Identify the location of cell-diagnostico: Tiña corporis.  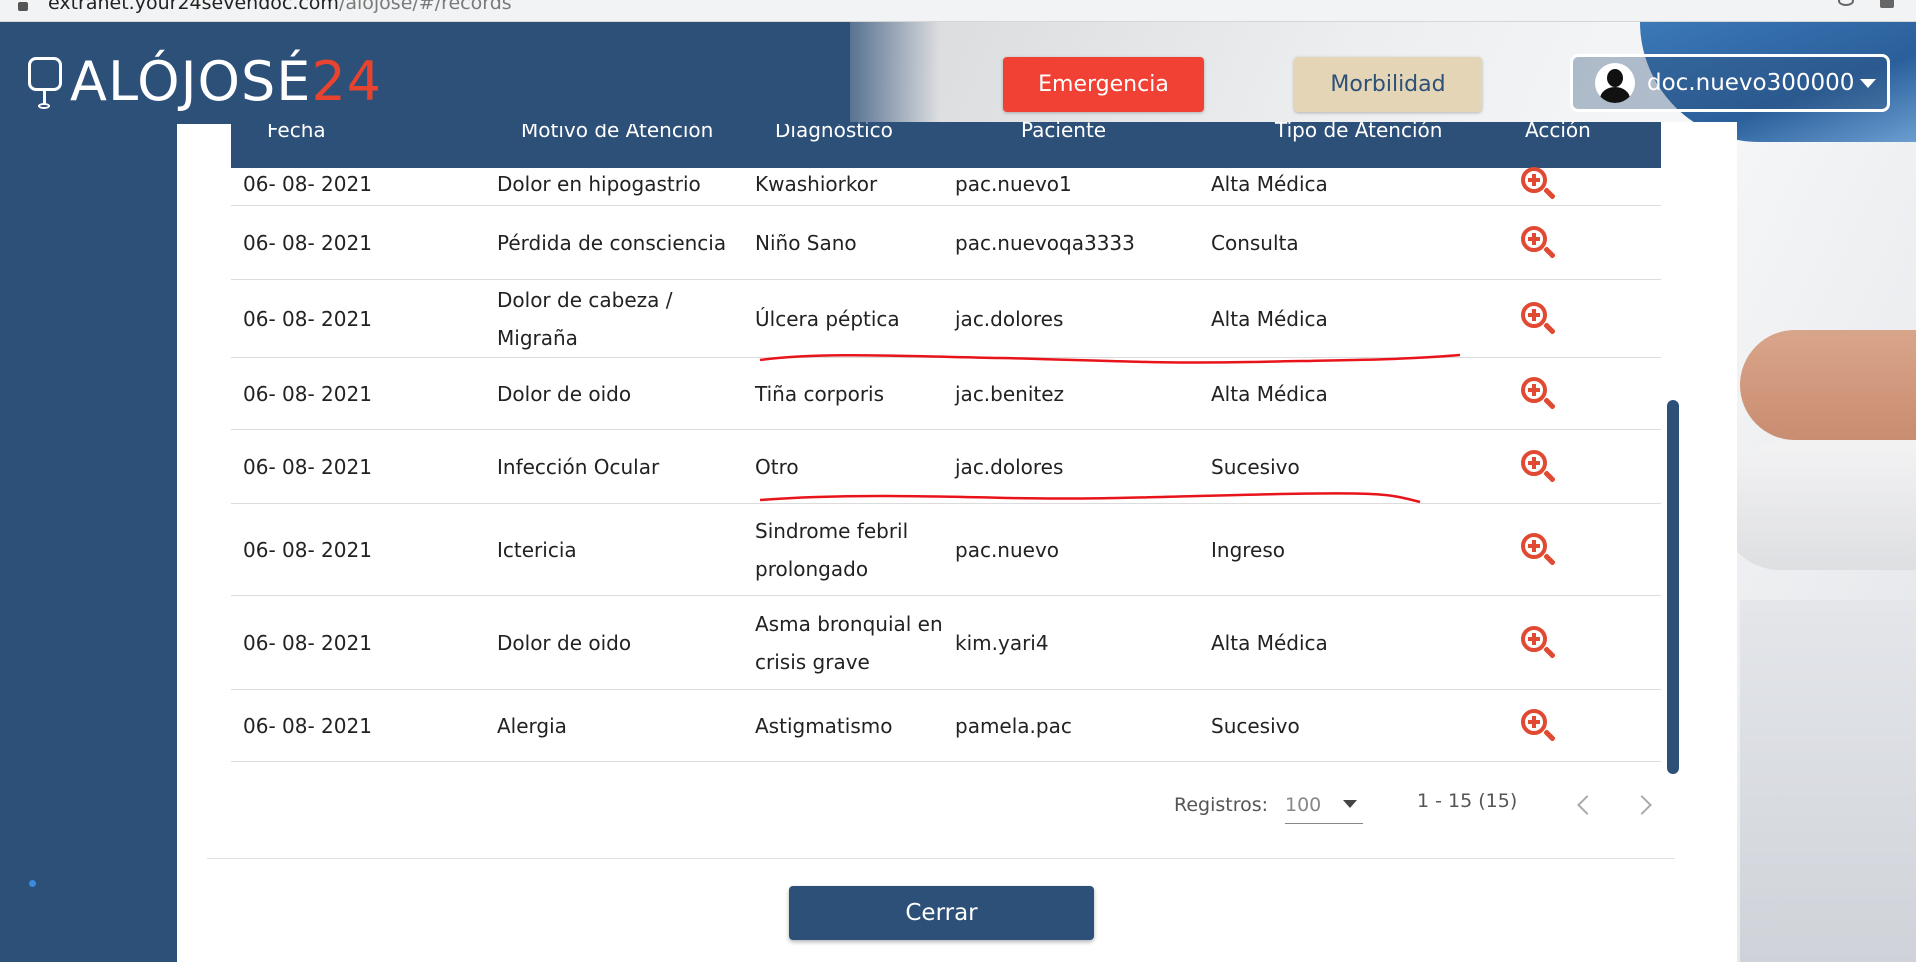
(819, 394).